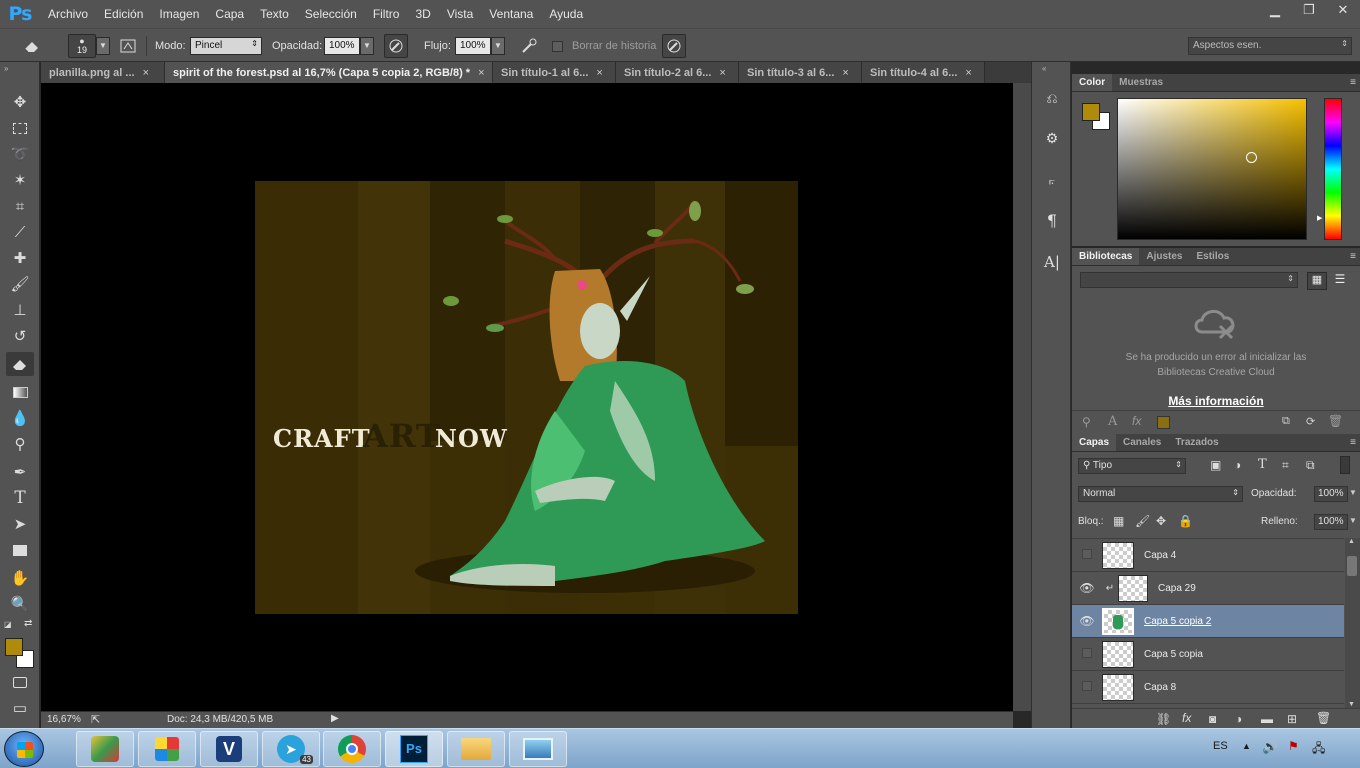 The width and height of the screenshot is (1360, 768). Describe the element at coordinates (20, 708) in the screenshot. I see `screen-mode-icon: ▭` at that location.